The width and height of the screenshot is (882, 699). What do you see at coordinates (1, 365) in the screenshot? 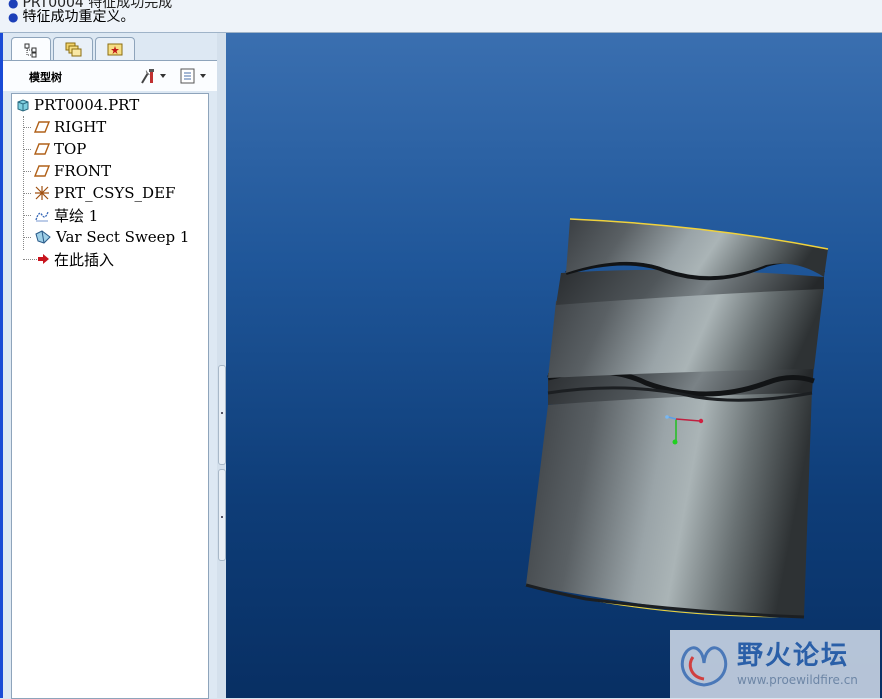
I see `window-edge` at bounding box center [1, 365].